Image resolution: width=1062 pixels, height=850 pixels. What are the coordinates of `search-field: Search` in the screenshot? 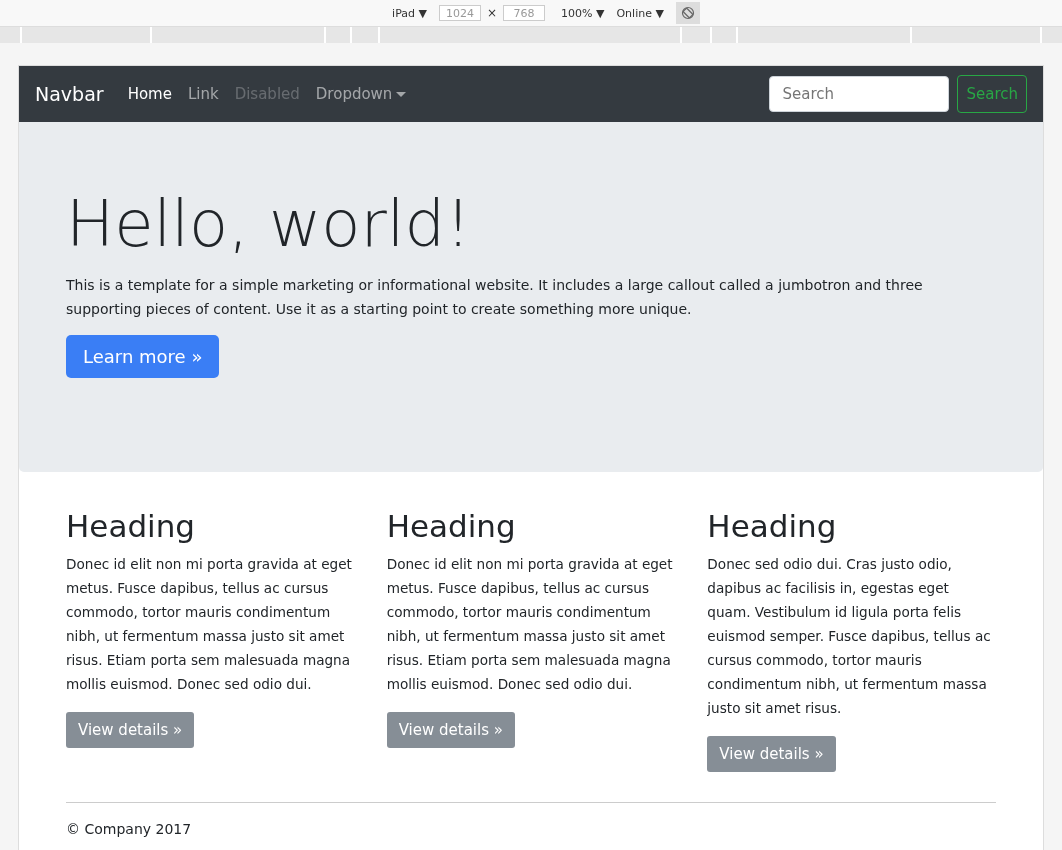 It's located at (859, 94).